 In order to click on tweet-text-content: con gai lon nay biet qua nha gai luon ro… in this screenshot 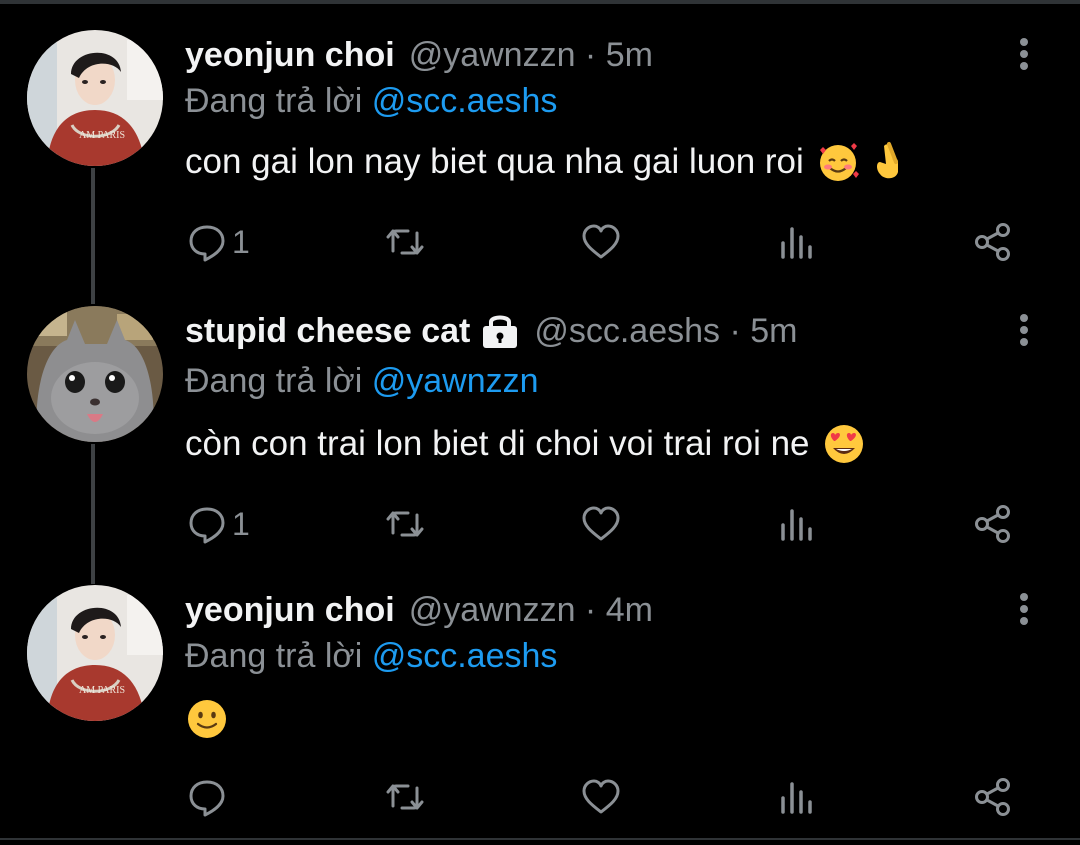, I will do `click(494, 161)`.